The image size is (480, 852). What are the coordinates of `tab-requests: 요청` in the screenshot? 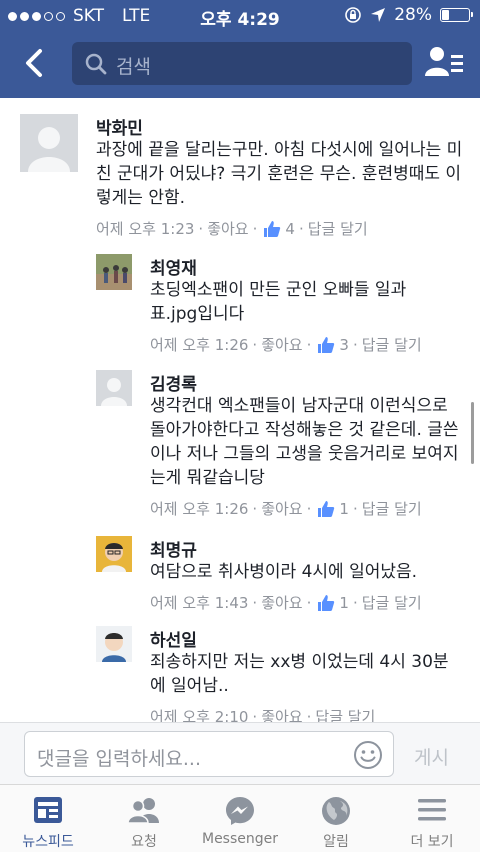 It's located at (144, 818).